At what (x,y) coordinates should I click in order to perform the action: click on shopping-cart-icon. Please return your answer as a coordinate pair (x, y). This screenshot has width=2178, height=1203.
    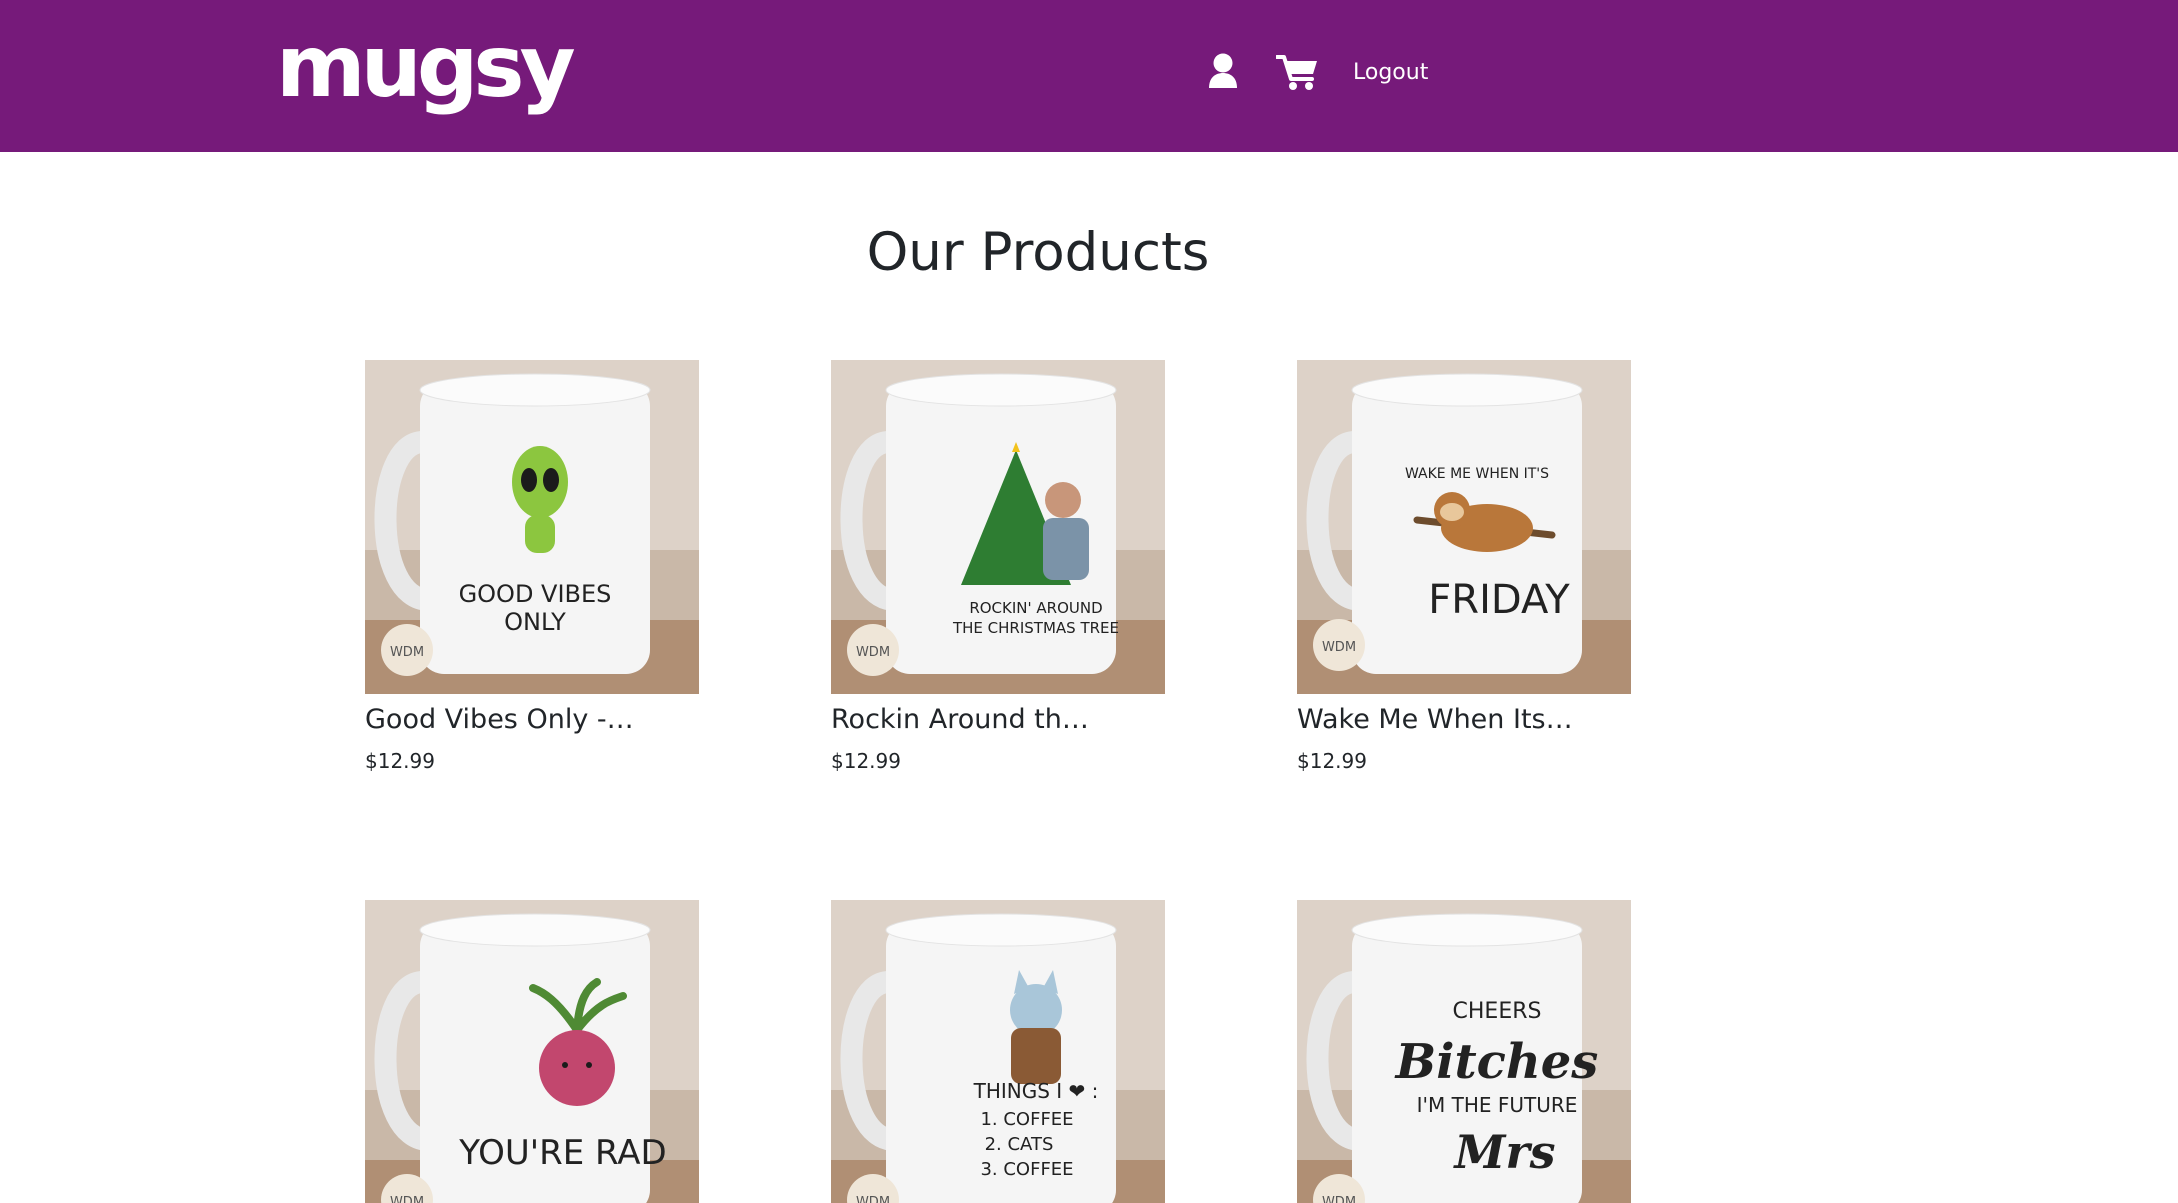
    Looking at the image, I should click on (1298, 72).